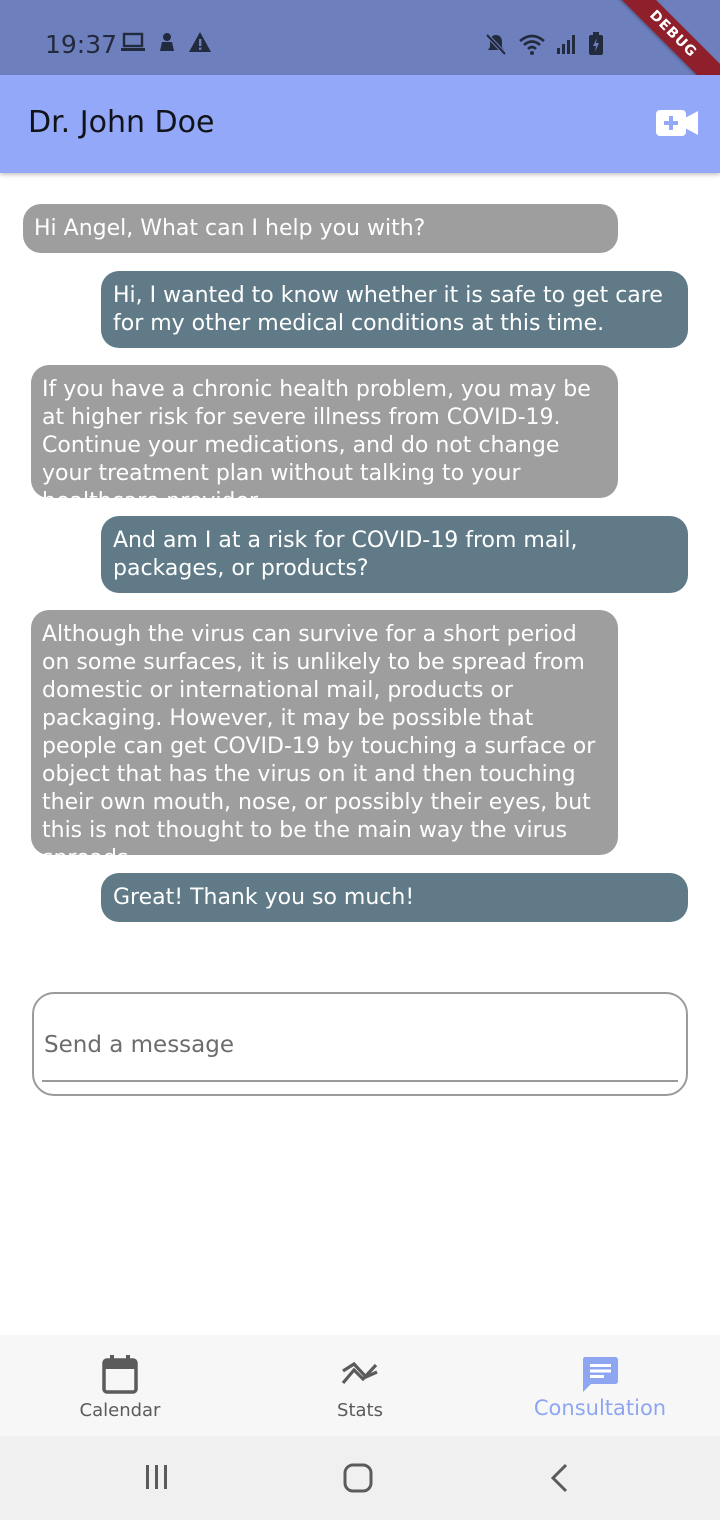 The image size is (720, 1520). What do you see at coordinates (596, 43) in the screenshot?
I see `battery-icon` at bounding box center [596, 43].